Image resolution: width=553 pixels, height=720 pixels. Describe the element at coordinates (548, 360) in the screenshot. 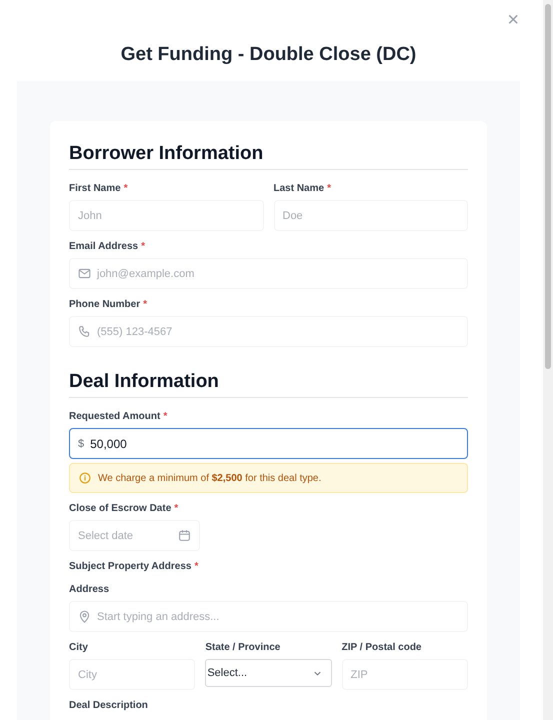

I see `scrollbar` at that location.